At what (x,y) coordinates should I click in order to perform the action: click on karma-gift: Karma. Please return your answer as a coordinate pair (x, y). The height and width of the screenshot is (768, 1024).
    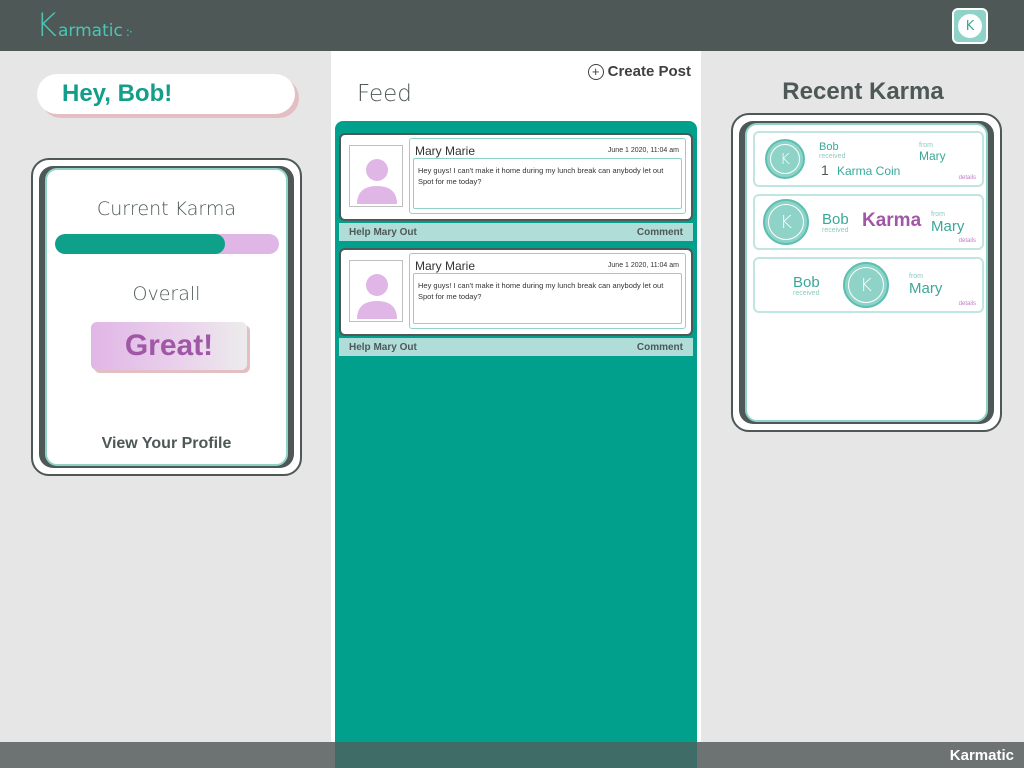
    Looking at the image, I should click on (892, 220).